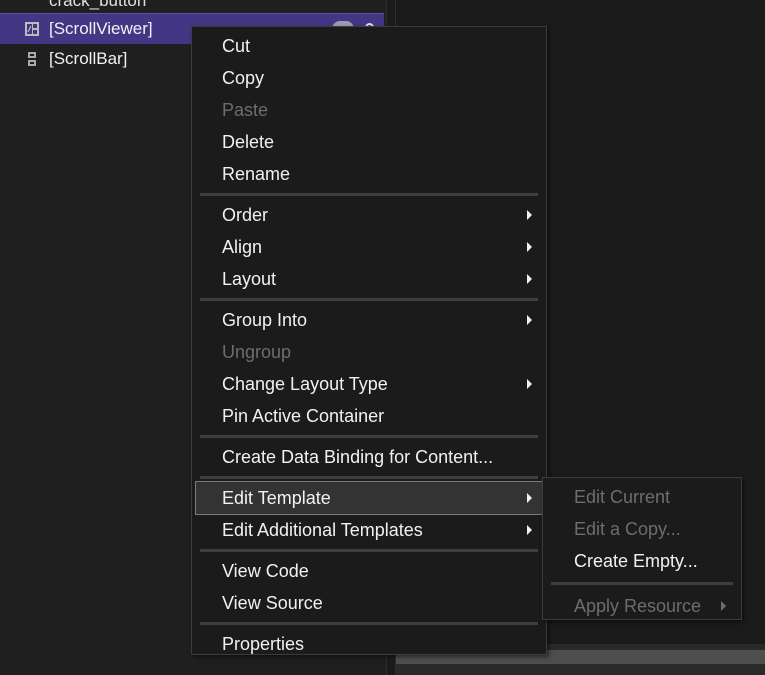  What do you see at coordinates (369, 78) in the screenshot?
I see `menu-item-copy: Copy` at bounding box center [369, 78].